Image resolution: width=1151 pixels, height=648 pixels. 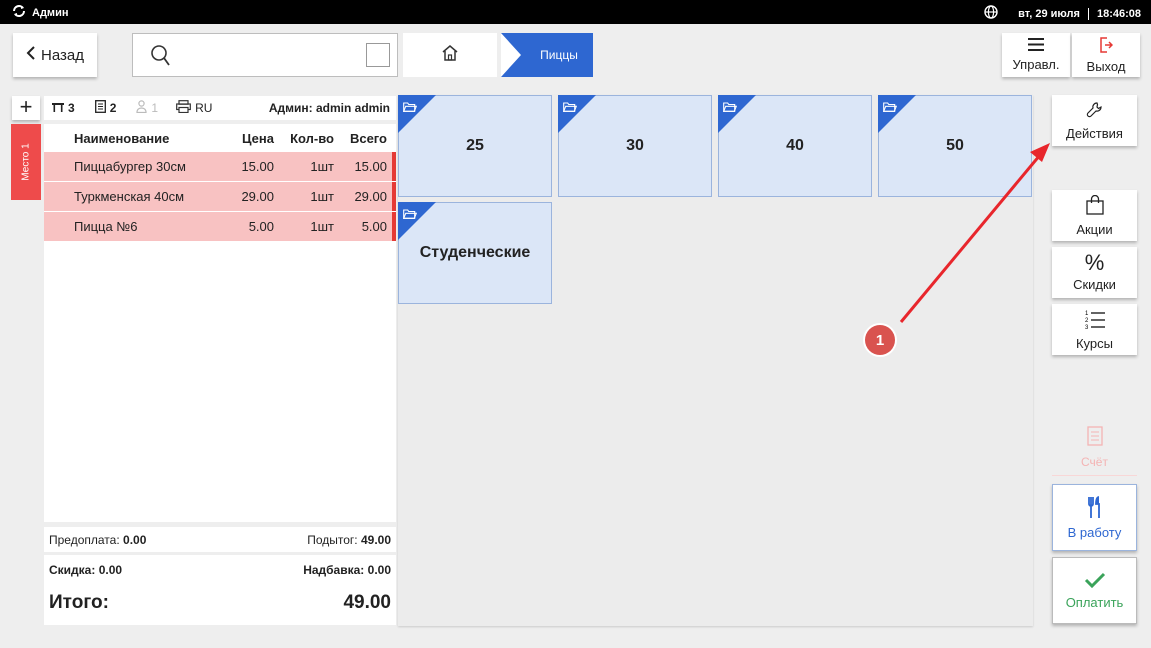 I want to click on category-tile: 40, so click(x=795, y=146).